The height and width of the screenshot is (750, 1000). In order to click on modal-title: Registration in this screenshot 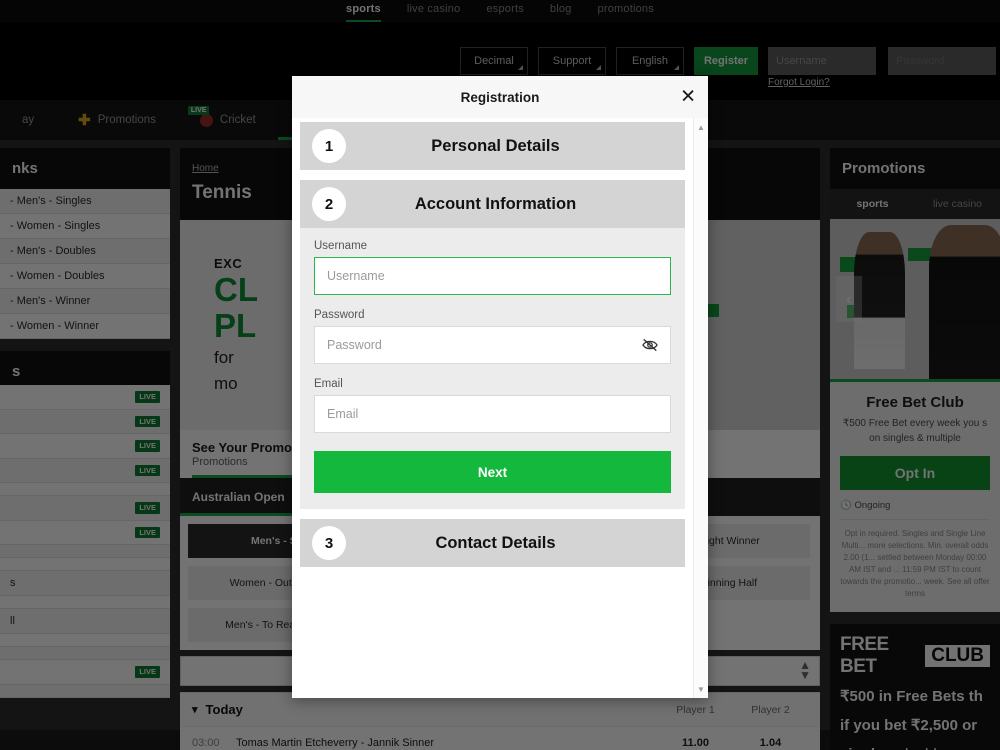, I will do `click(500, 97)`.